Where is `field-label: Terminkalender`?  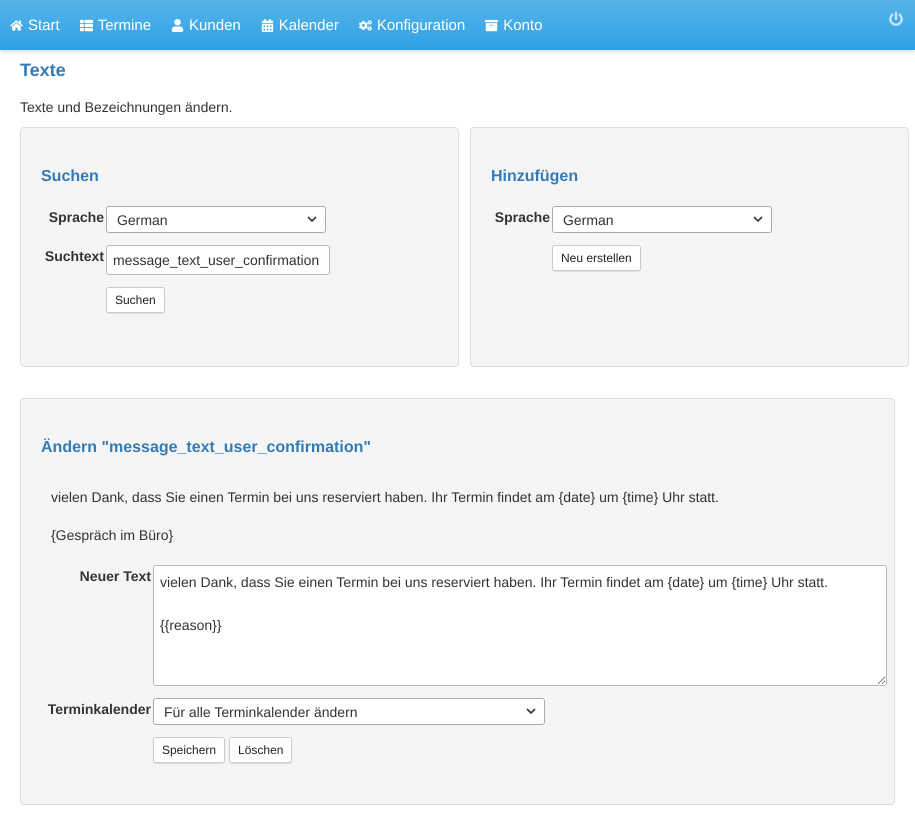 field-label: Terminkalender is located at coordinates (98, 708).